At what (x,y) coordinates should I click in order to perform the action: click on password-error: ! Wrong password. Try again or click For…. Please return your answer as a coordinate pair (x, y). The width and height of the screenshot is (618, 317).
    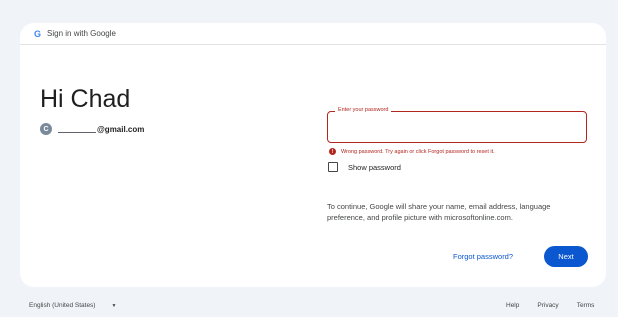
    Looking at the image, I should click on (412, 151).